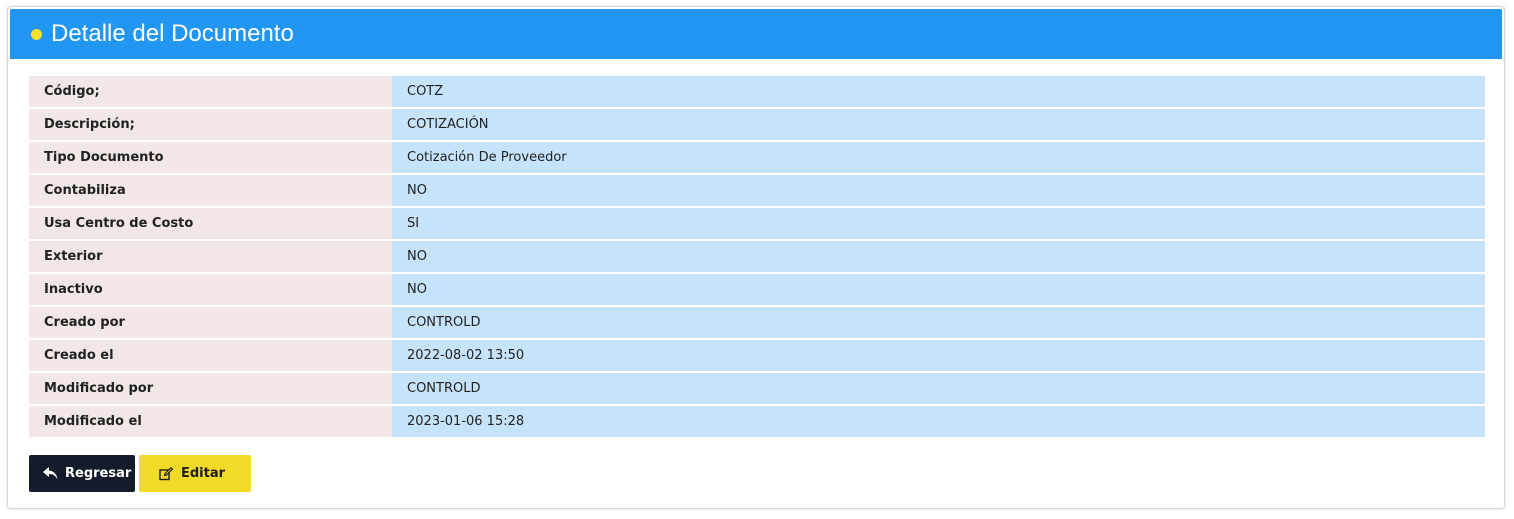 This screenshot has height=519, width=1514. I want to click on row-label: Inactivo, so click(210, 290).